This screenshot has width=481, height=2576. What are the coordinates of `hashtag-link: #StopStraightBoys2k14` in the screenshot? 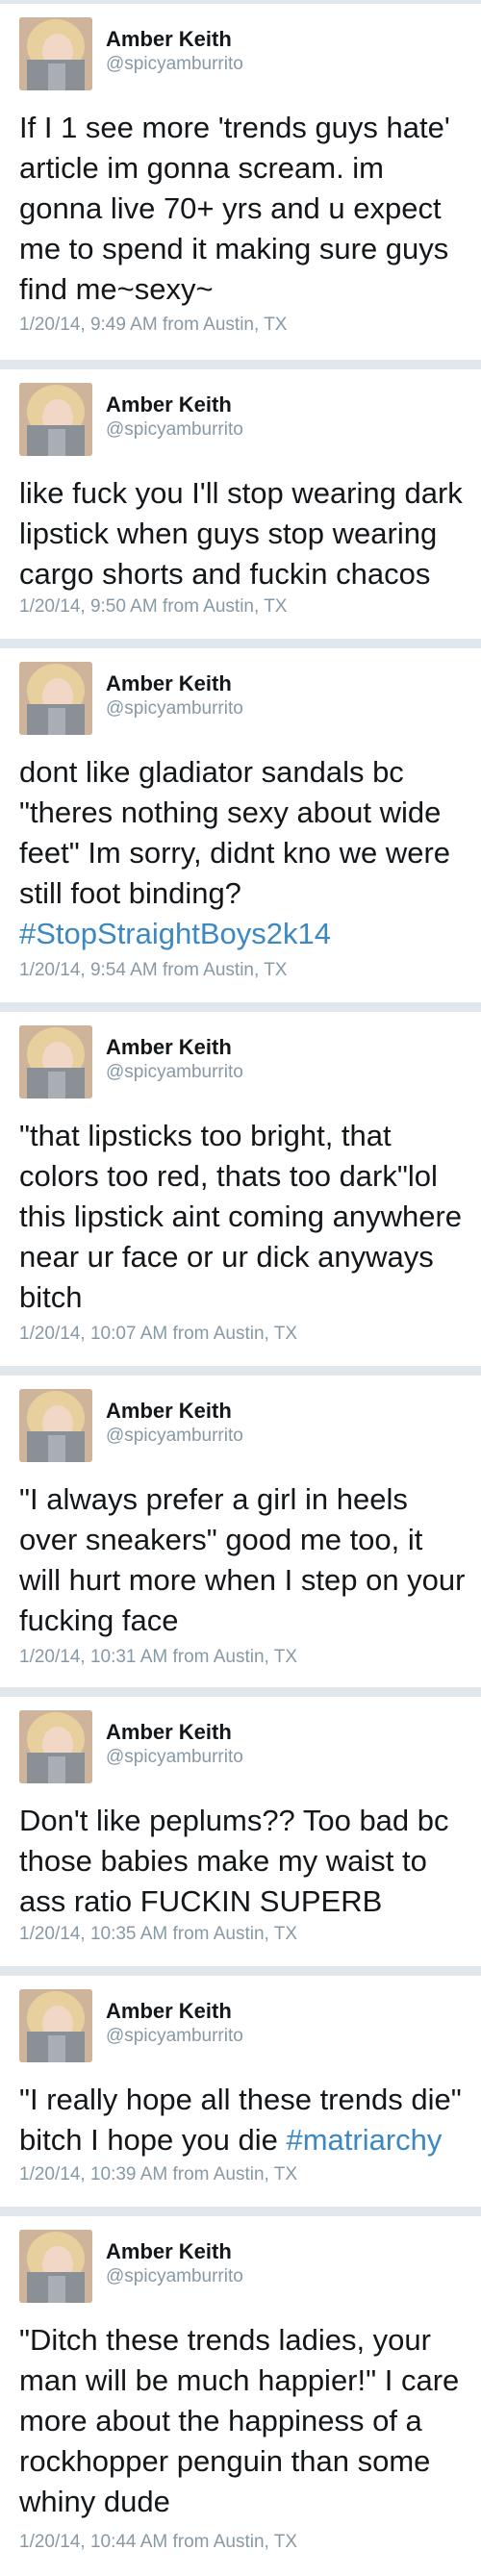 It's located at (175, 934).